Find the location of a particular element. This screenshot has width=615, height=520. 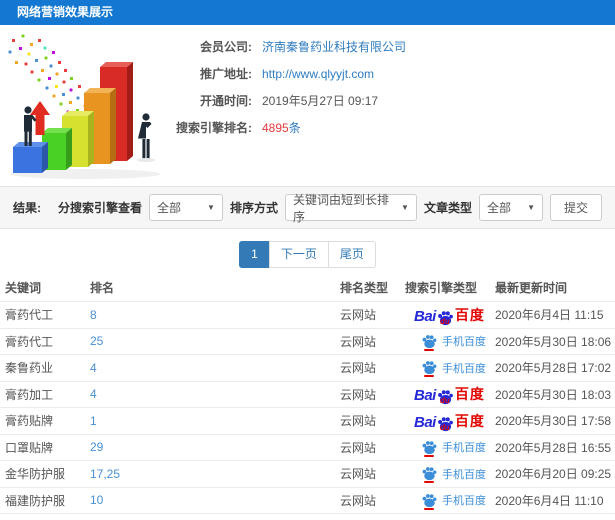

info-row-company: 会员公司: 济南秦鲁药业科技有限公司 is located at coordinates (287, 46).